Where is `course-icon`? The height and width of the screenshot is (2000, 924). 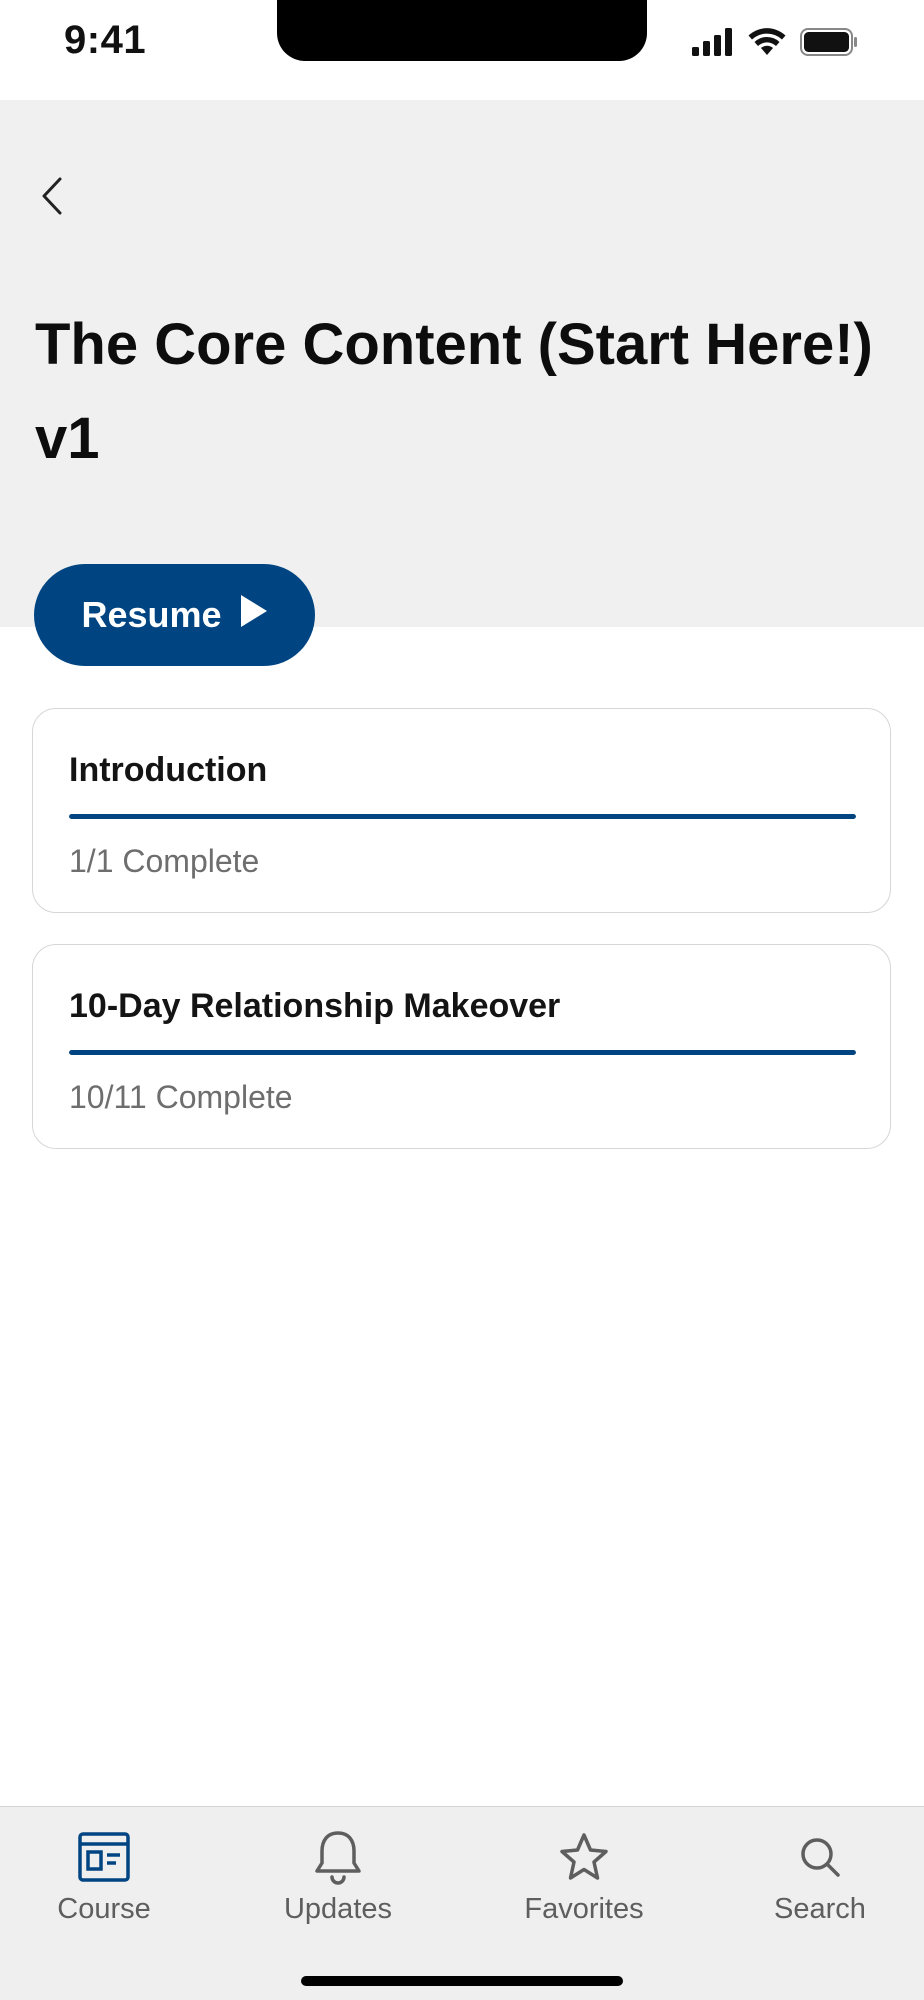 course-icon is located at coordinates (104, 1857).